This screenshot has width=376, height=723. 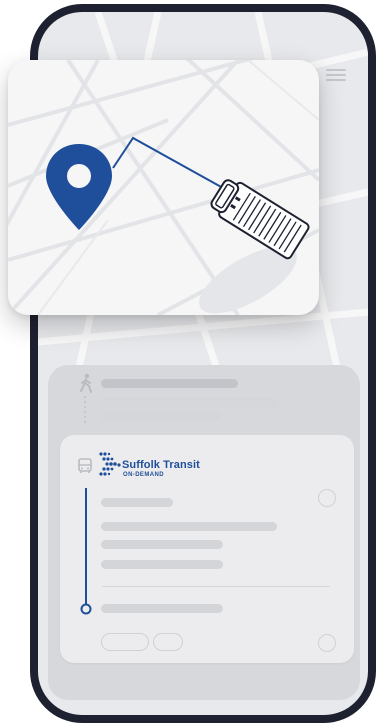 I want to click on card-divider, so click(x=216, y=586).